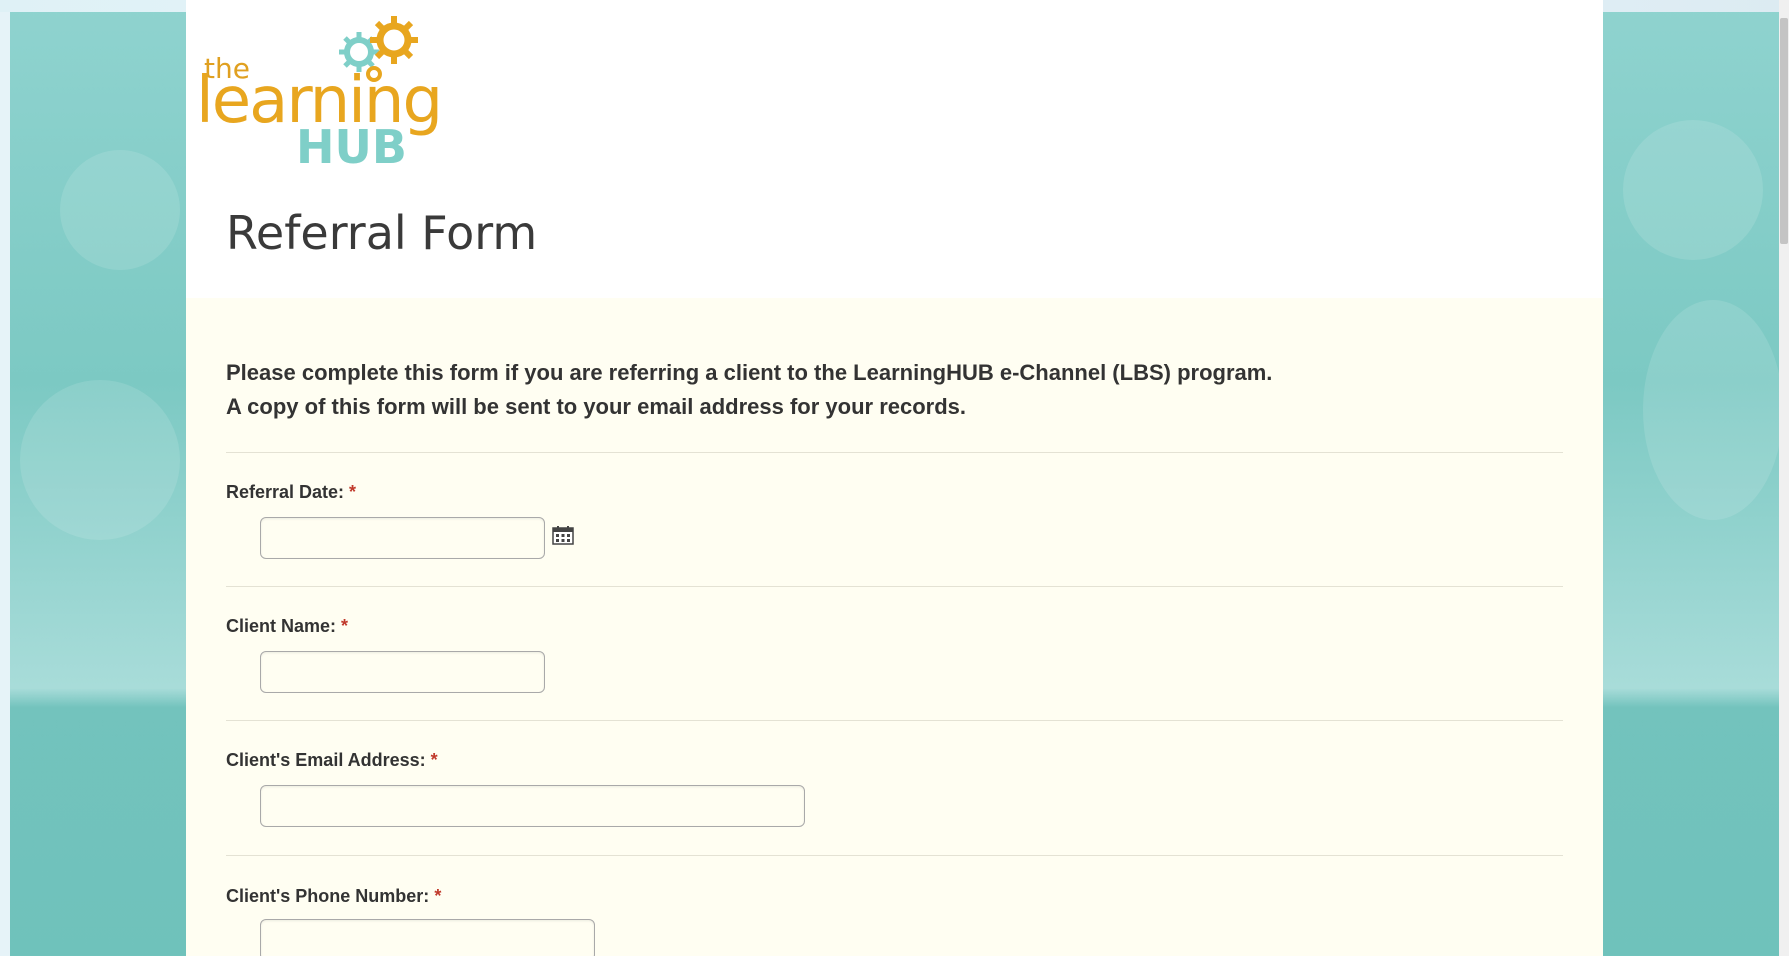 The width and height of the screenshot is (1789, 956). What do you see at coordinates (1784, 131) in the screenshot?
I see `scrollbar-thumb` at bounding box center [1784, 131].